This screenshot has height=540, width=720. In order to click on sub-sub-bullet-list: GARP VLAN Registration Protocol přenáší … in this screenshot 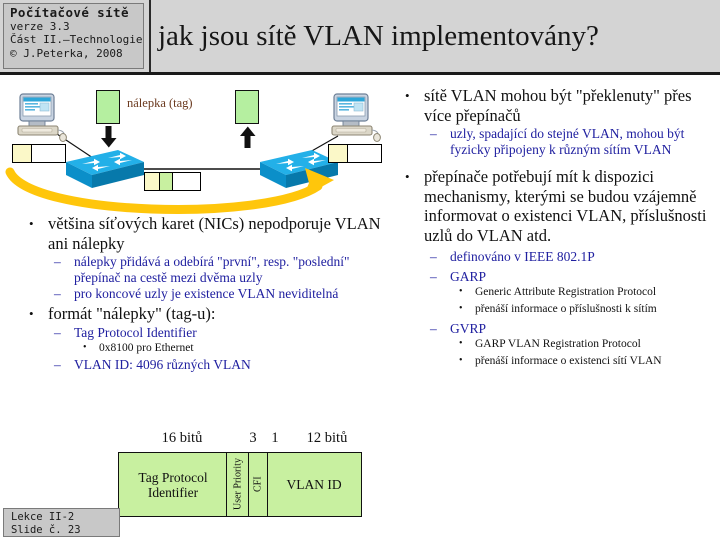, I will do `click(583, 353)`.